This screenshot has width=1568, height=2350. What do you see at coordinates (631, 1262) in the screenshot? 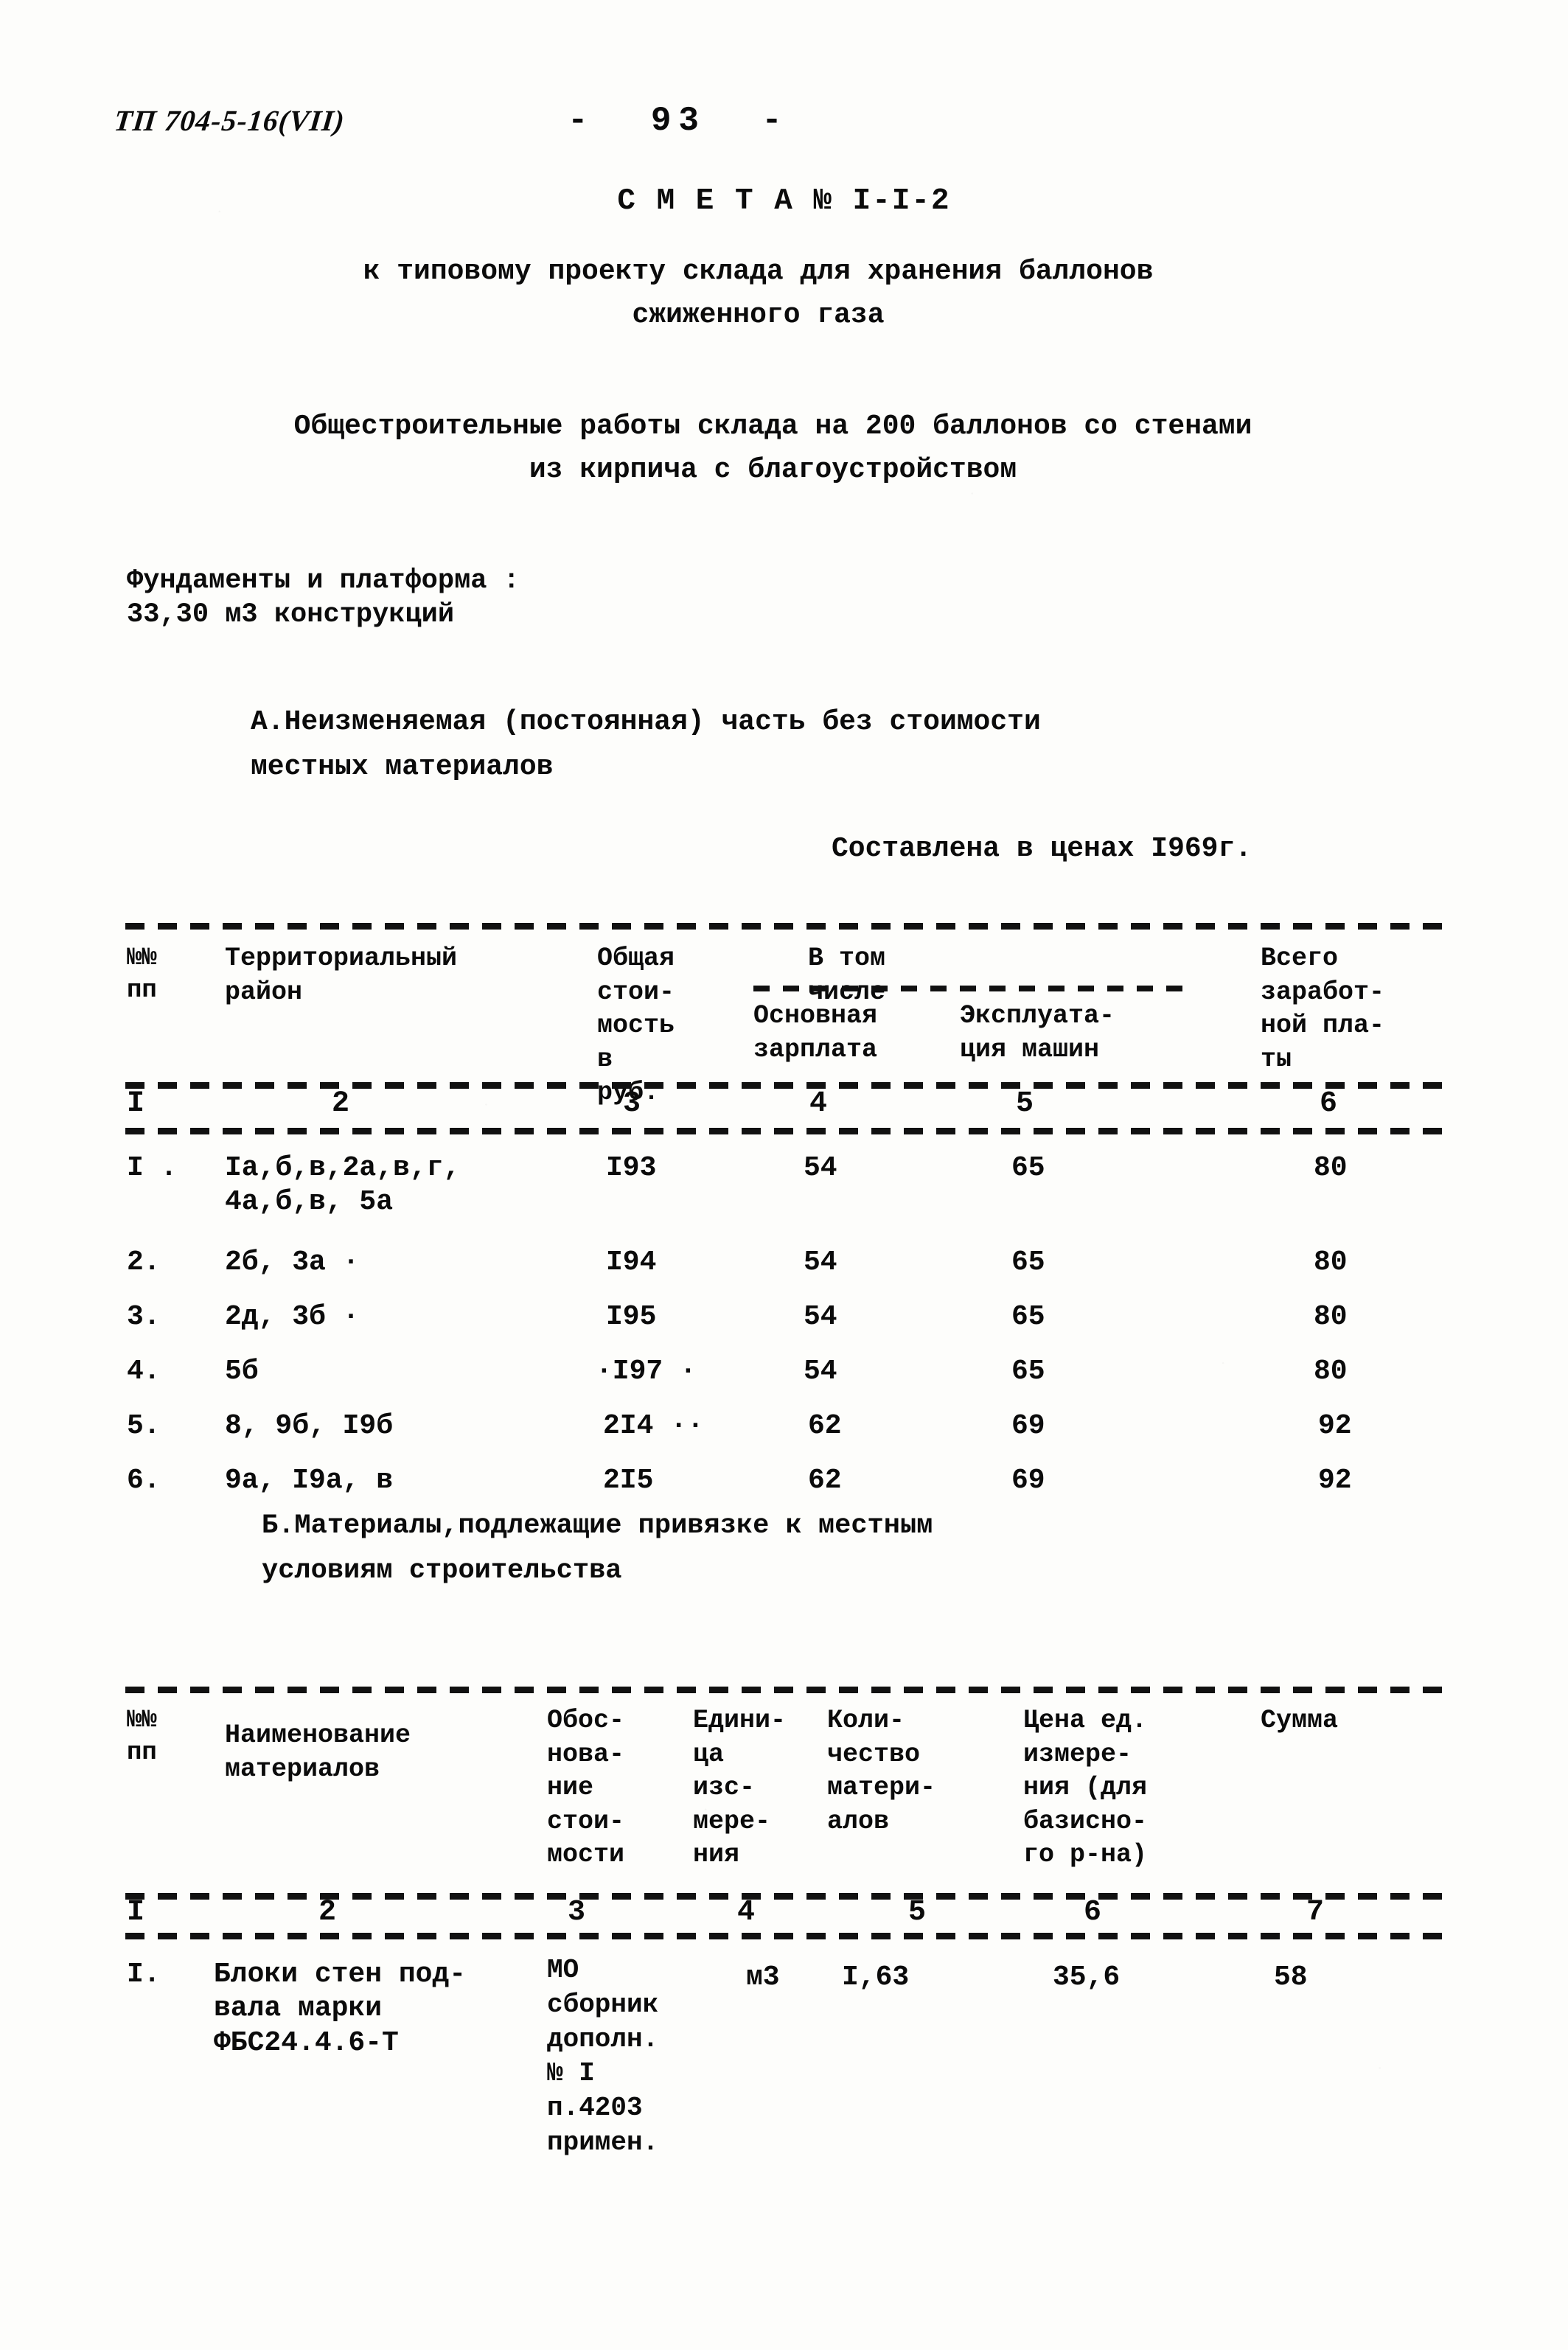
I see `table-a-r2-total: I94` at bounding box center [631, 1262].